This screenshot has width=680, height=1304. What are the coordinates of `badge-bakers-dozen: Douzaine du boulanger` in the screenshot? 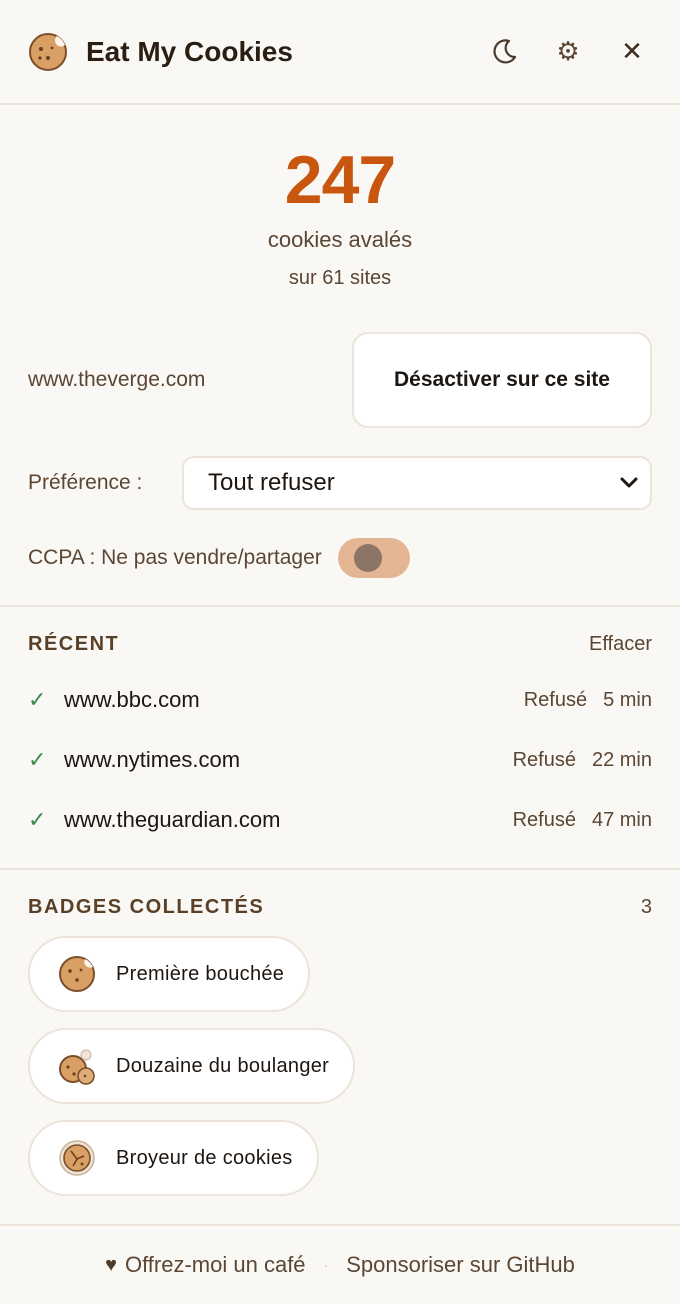 It's located at (192, 1066).